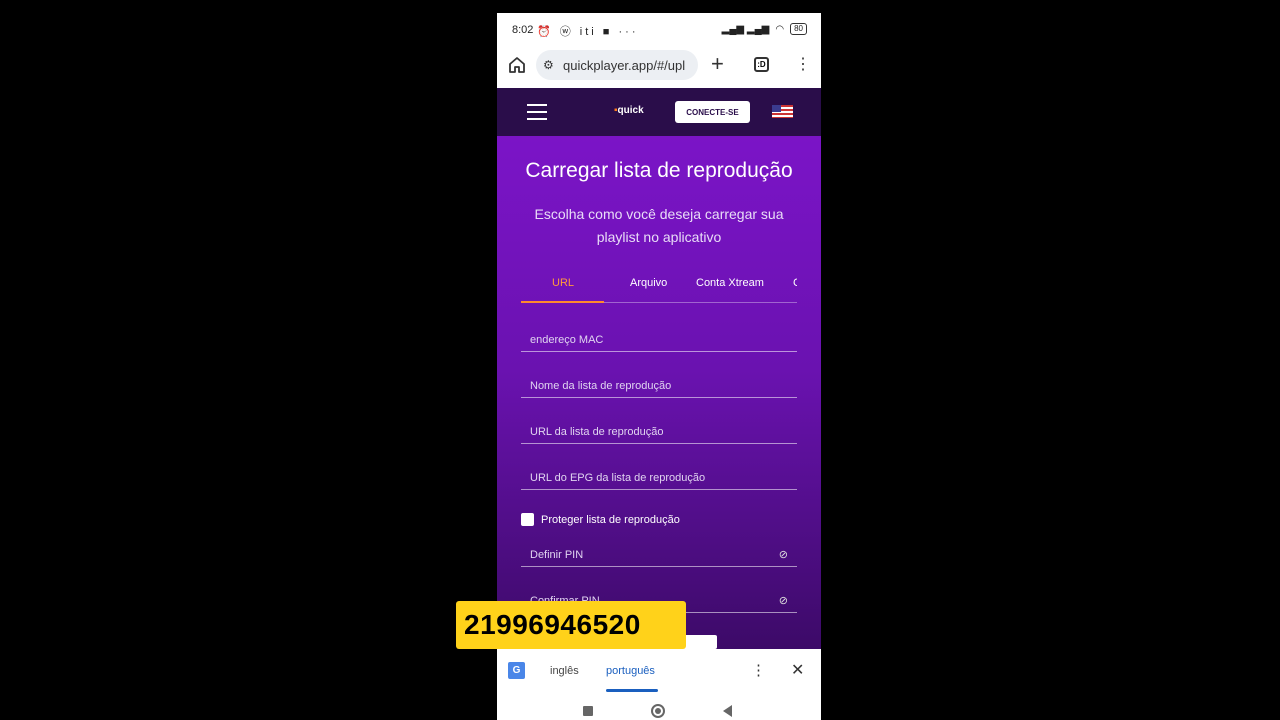 This screenshot has height=720, width=1280. Describe the element at coordinates (588, 32) in the screenshot. I see `notification-icons: ⏰ ⓦ iti ■ ···` at that location.